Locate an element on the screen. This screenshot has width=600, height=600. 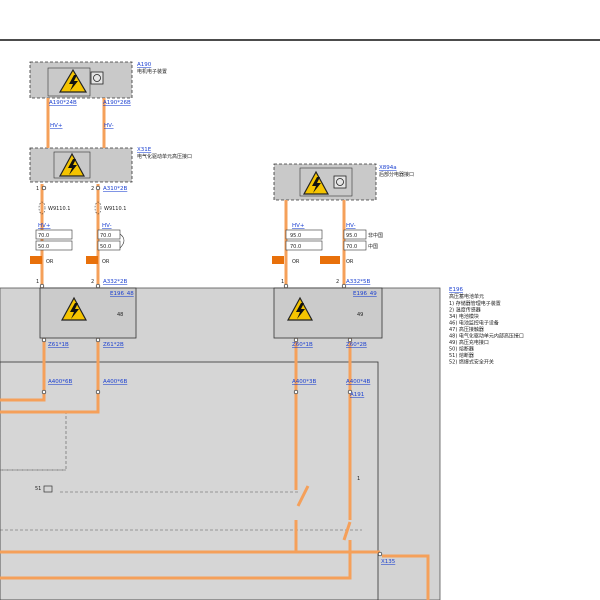
right-len-left: 70.0 is located at coordinates (295, 247).